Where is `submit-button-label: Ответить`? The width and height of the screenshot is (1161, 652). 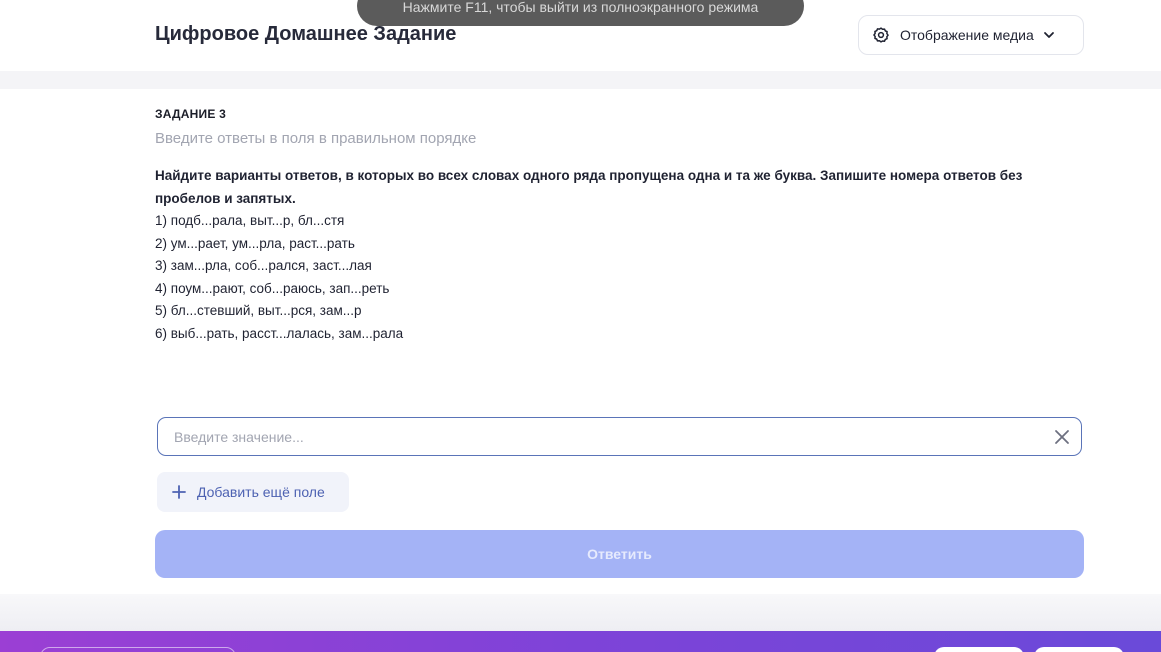
submit-button-label: Ответить is located at coordinates (619, 554).